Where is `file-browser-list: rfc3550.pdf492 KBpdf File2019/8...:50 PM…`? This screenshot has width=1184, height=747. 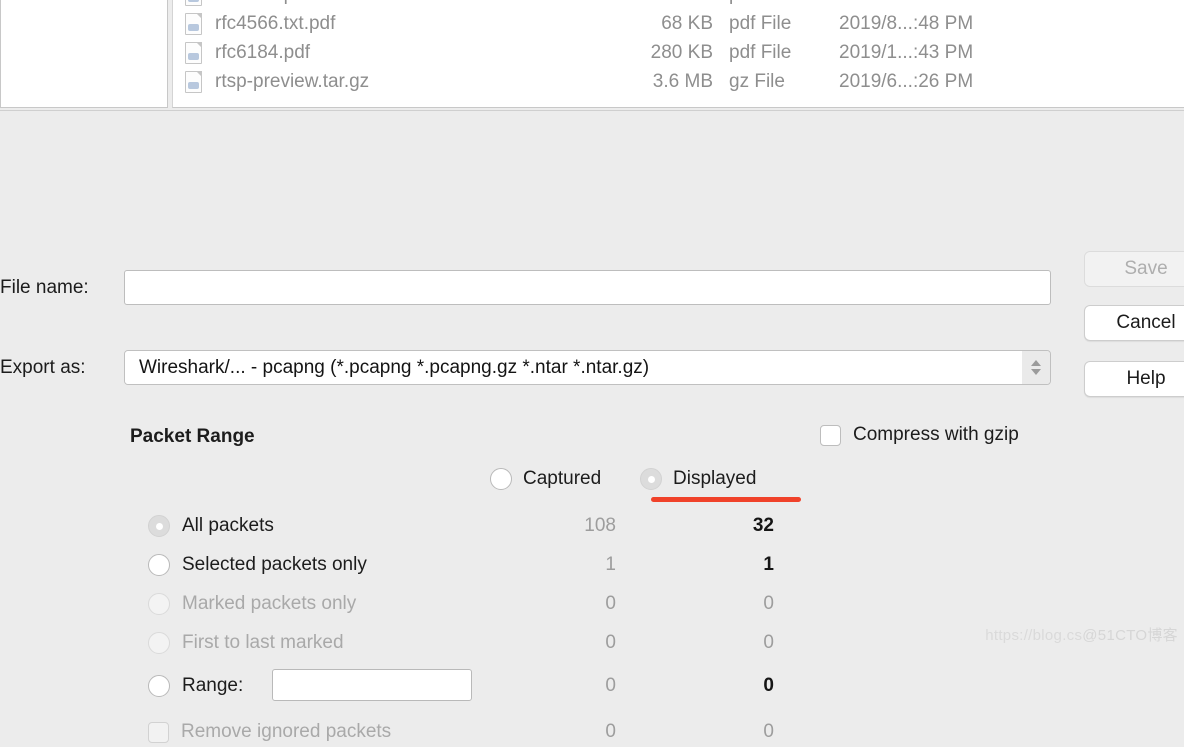 file-browser-list: rfc3550.pdf492 KBpdf File2019/8...:50 PM… is located at coordinates (678, 54).